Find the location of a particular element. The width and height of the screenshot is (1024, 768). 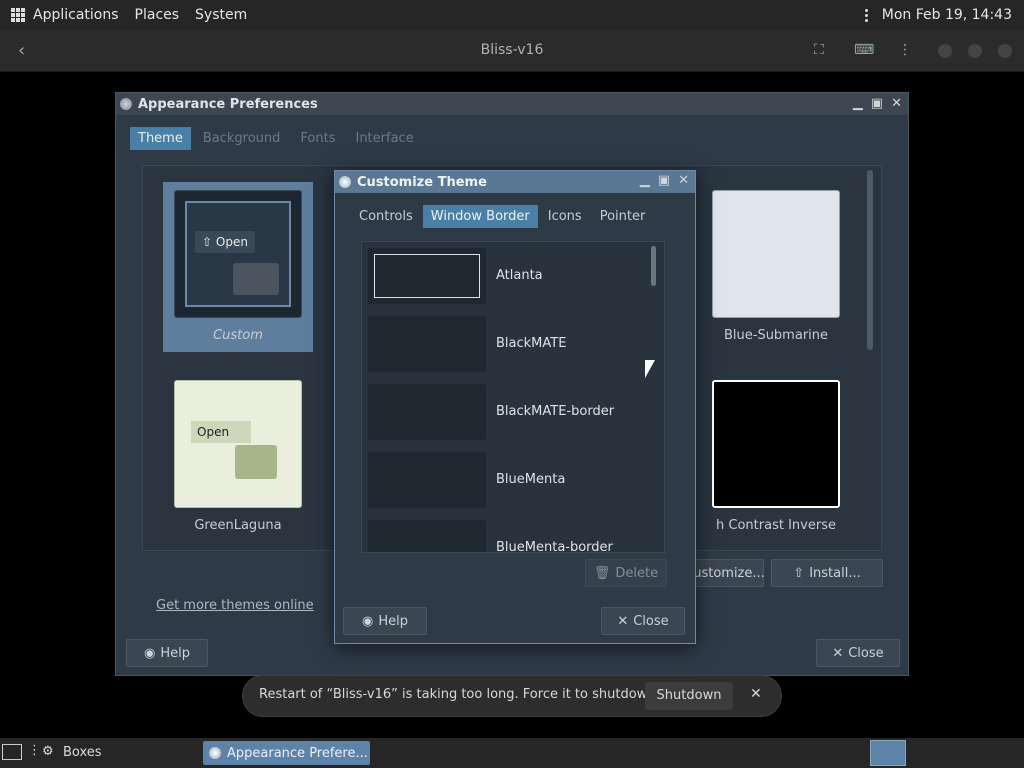

theme-preview: ⇧ Open is located at coordinates (238, 254).